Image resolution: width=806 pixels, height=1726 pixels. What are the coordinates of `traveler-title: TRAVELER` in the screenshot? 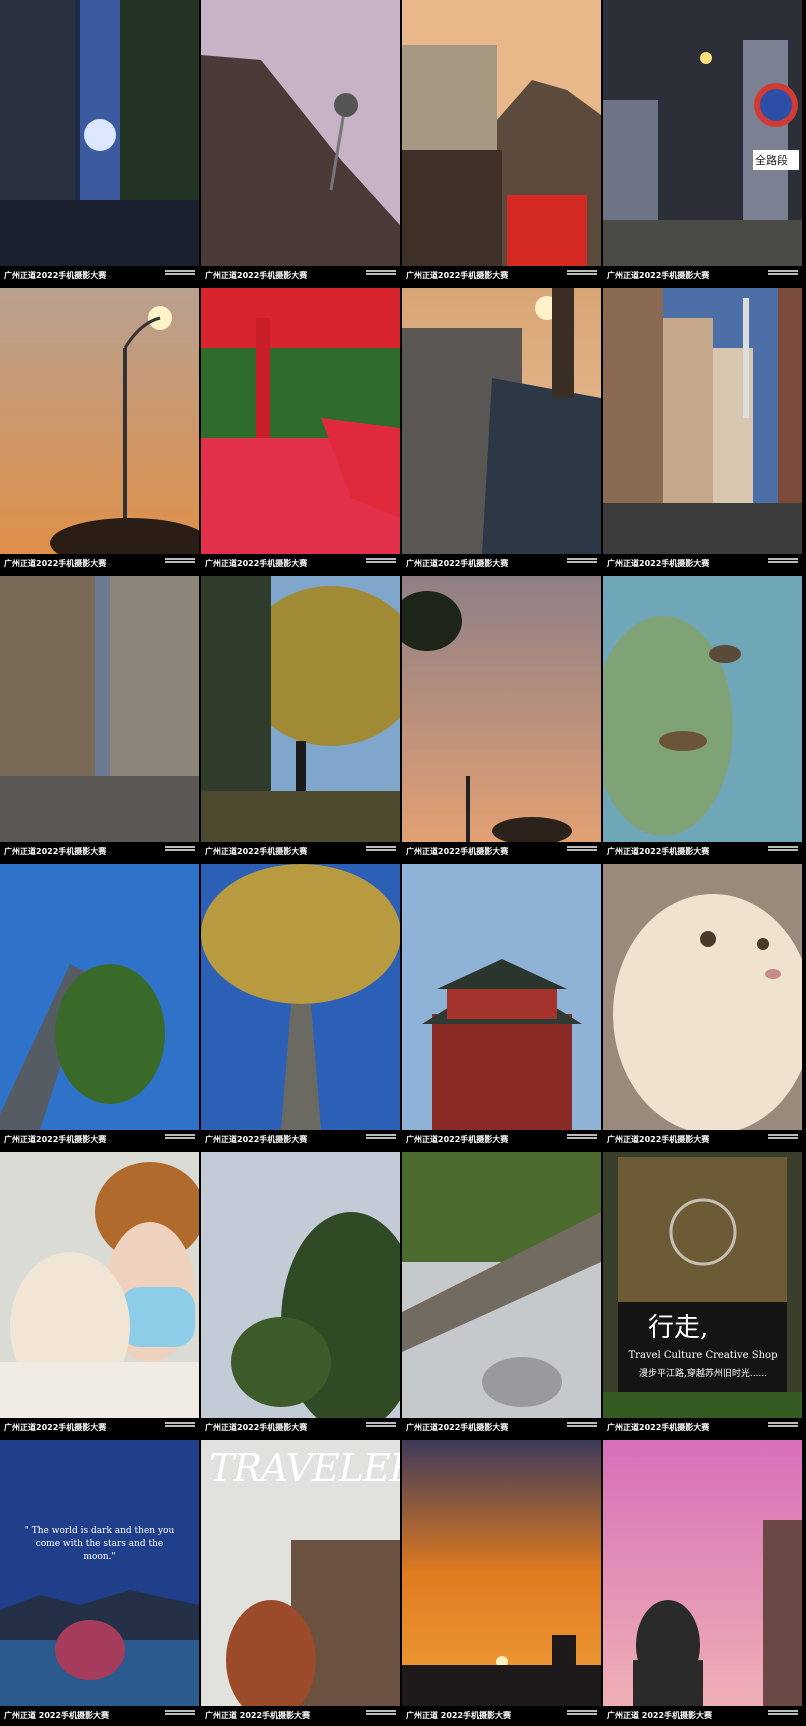 It's located at (304, 1468).